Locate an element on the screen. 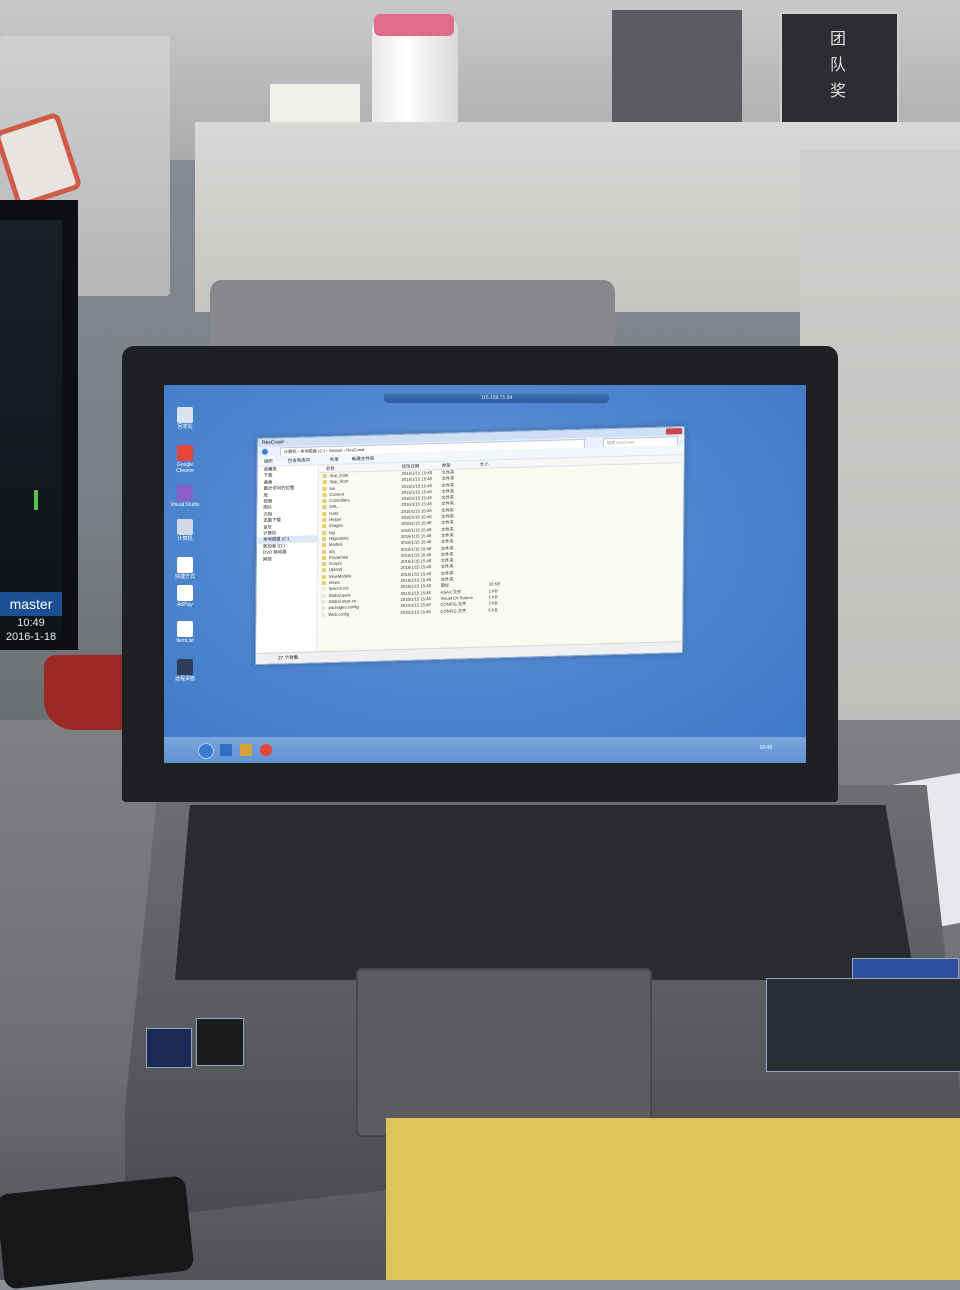  desktop-icon: ItemList is located at coordinates (185, 632).